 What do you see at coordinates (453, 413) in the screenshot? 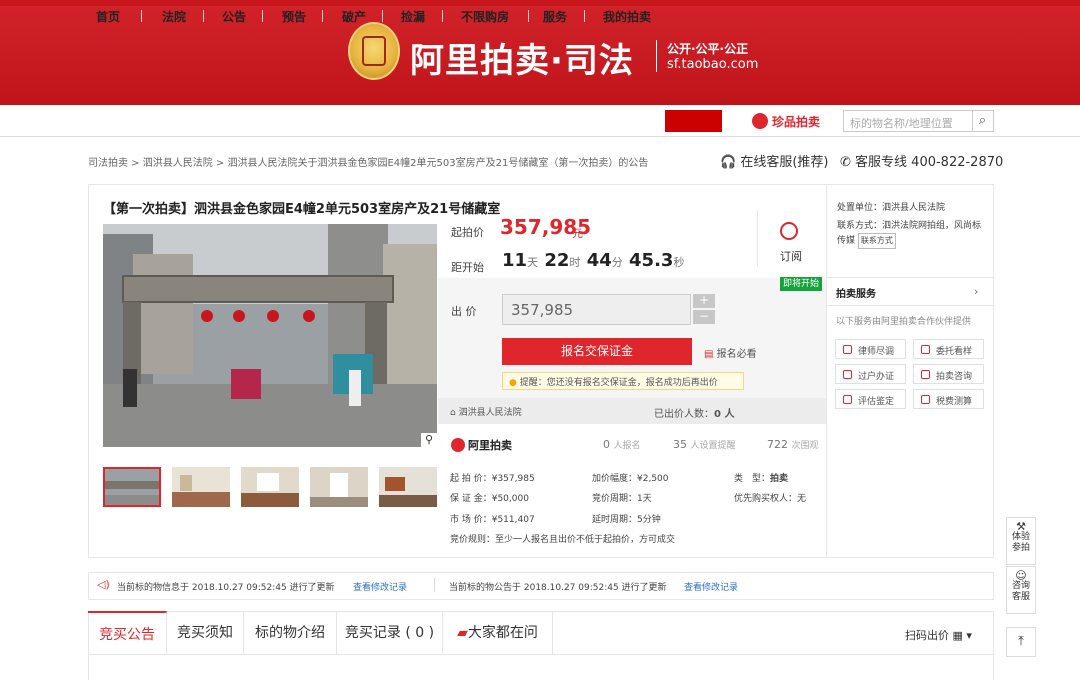
I see `court-icon: ⌂` at bounding box center [453, 413].